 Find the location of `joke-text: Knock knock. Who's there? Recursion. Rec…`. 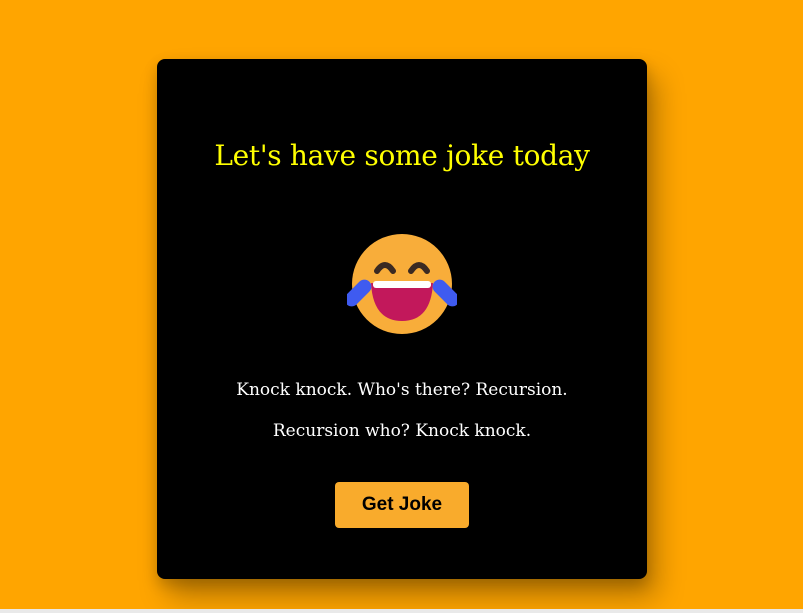

joke-text: Knock knock. Who's there? Recursion. Rec… is located at coordinates (402, 410).